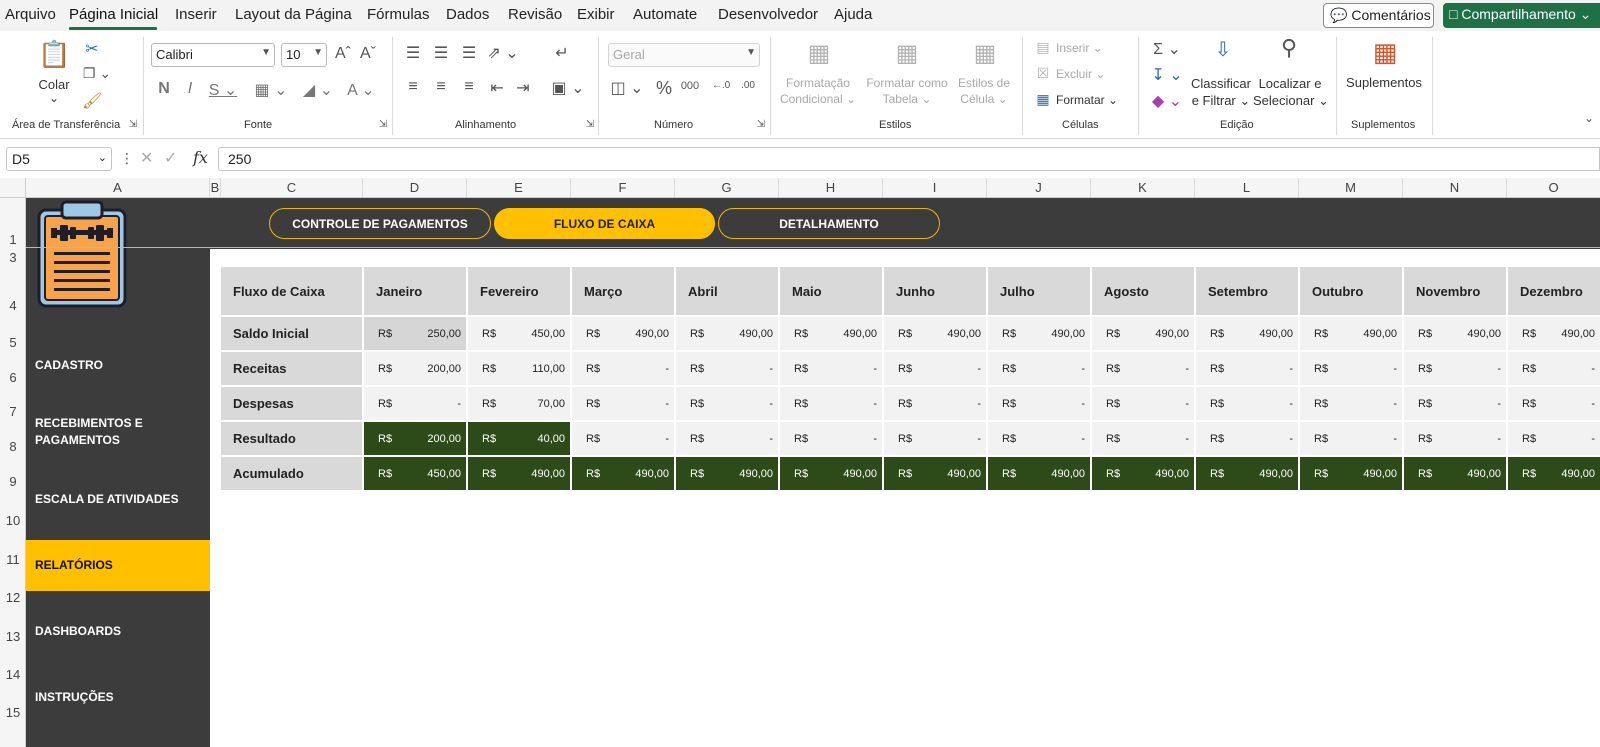 Image resolution: width=1600 pixels, height=747 pixels. I want to click on row-header: 15, so click(13, 712).